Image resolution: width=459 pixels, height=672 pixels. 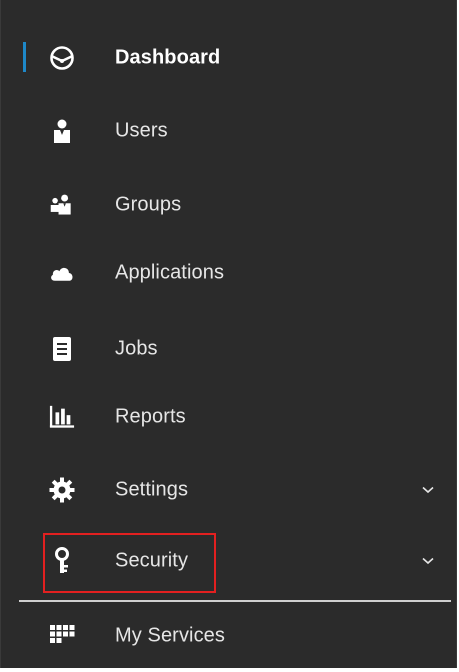 I want to click on sidebar-item-label: Applications, so click(x=170, y=272).